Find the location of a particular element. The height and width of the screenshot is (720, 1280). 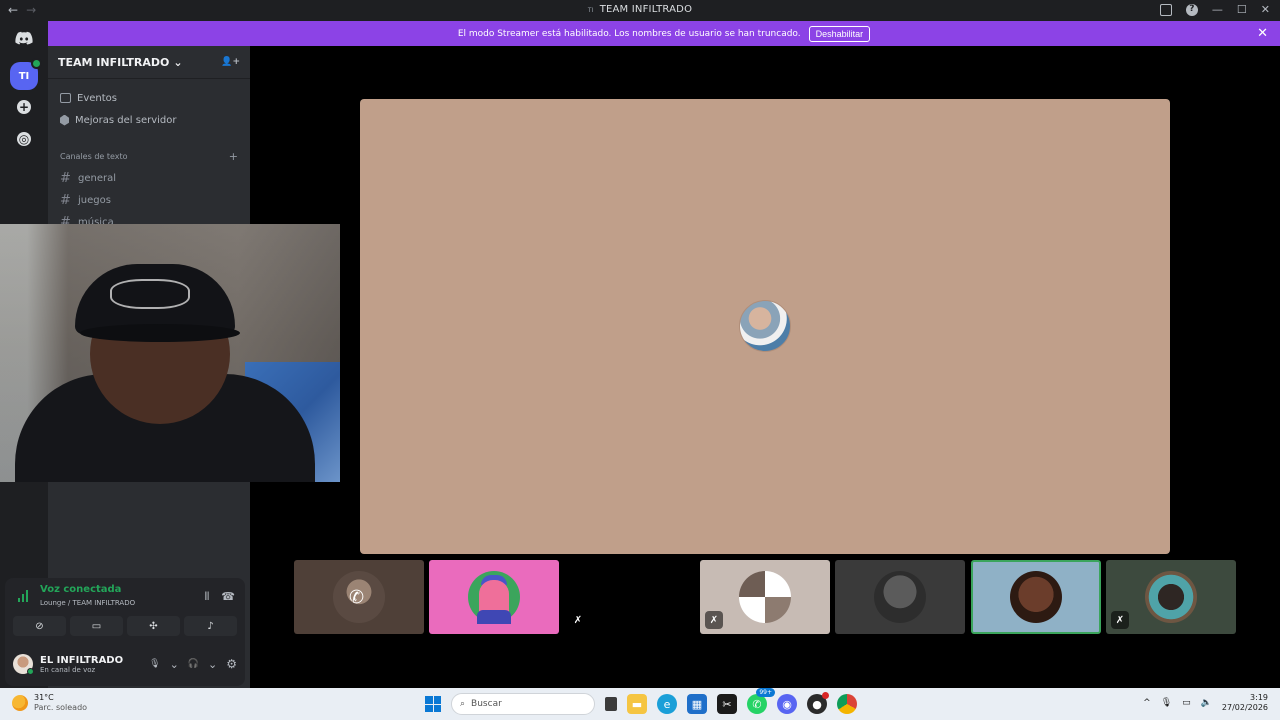

discord-taskbar-icon: ◉ is located at coordinates (787, 704).